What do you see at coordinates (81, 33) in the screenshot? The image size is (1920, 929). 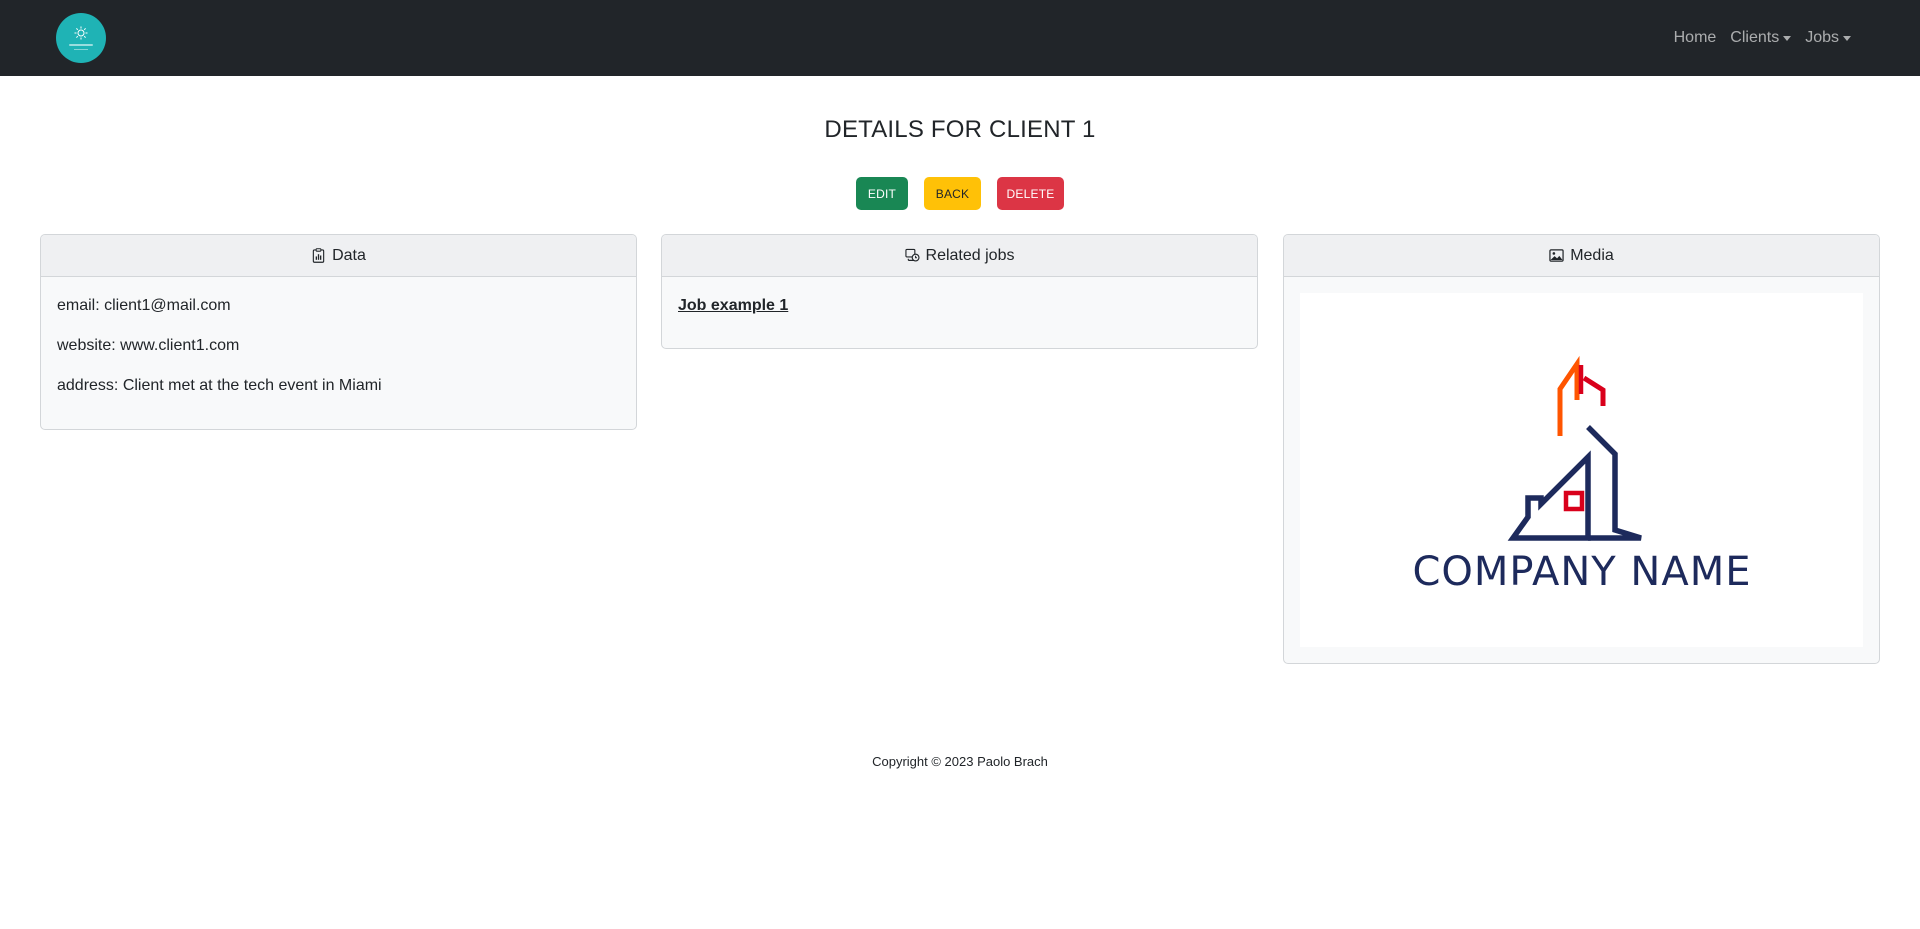 I see `sun-icon` at bounding box center [81, 33].